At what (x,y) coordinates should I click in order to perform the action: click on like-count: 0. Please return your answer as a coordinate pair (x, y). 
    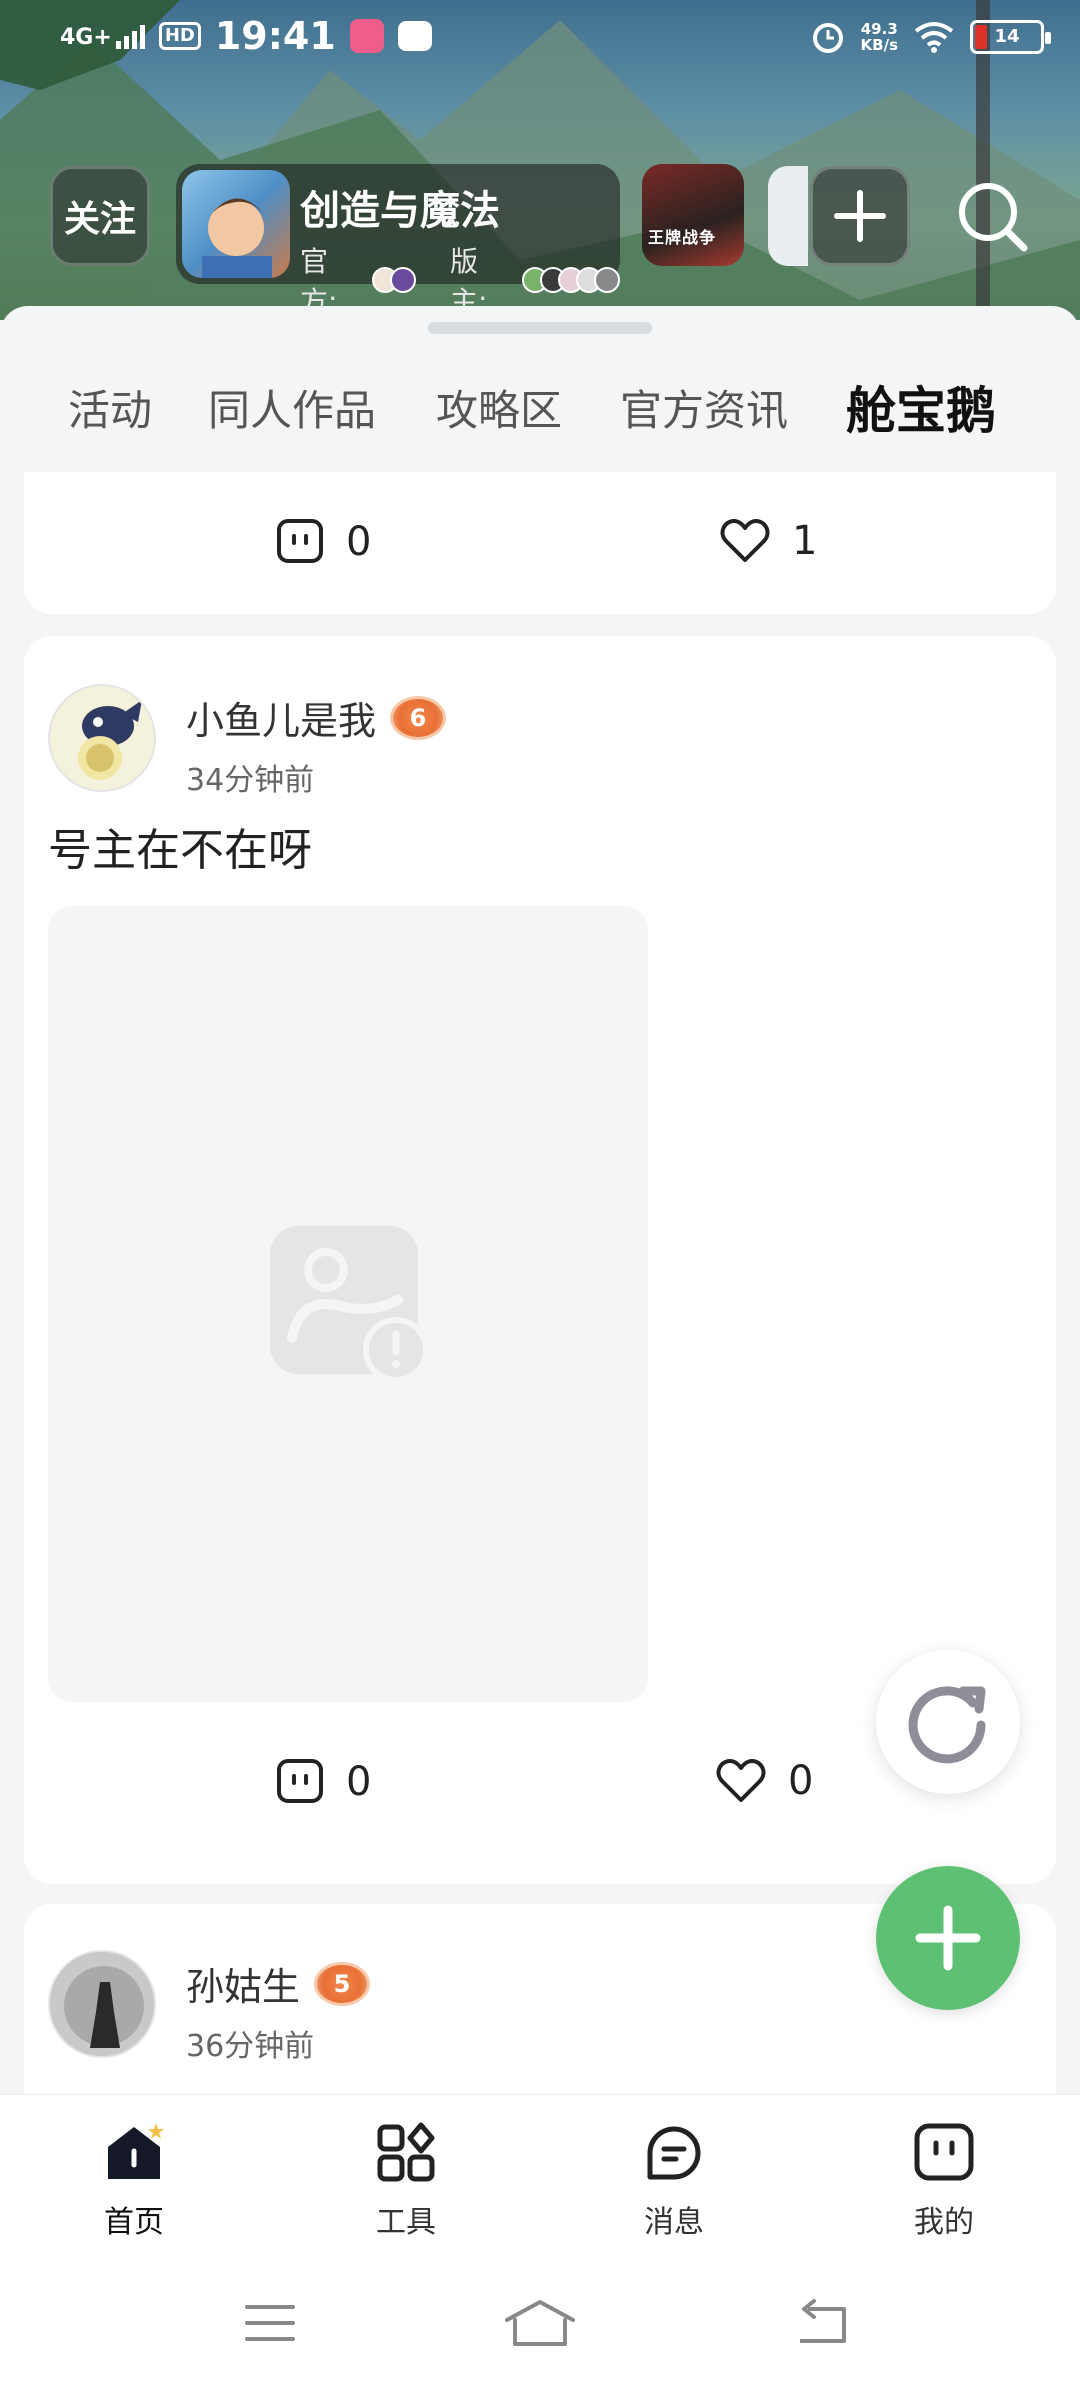
    Looking at the image, I should click on (801, 1781).